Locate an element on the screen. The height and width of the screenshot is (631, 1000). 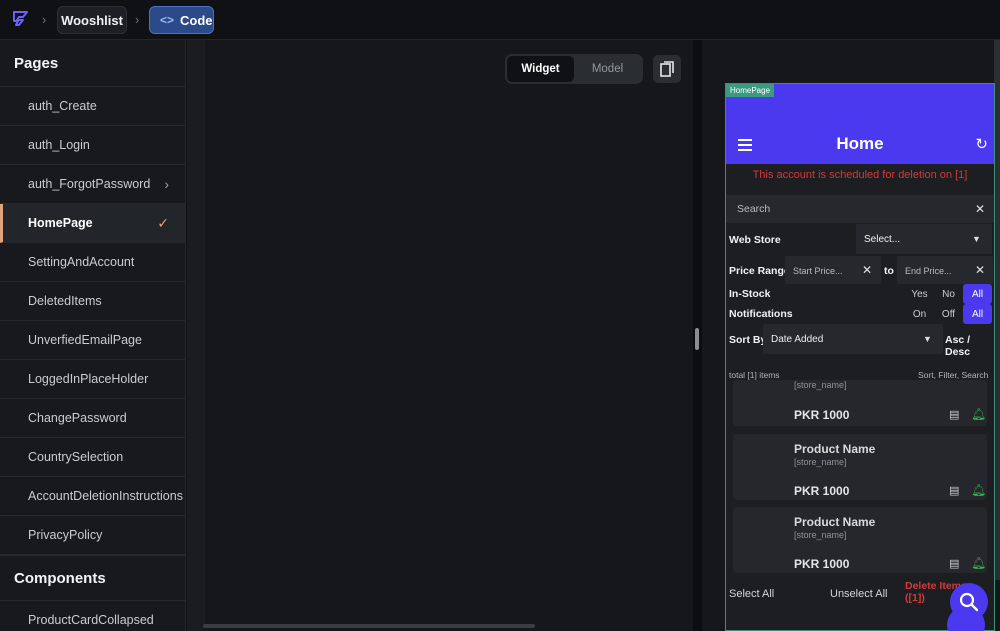
copy-icon is located at coordinates (667, 69).